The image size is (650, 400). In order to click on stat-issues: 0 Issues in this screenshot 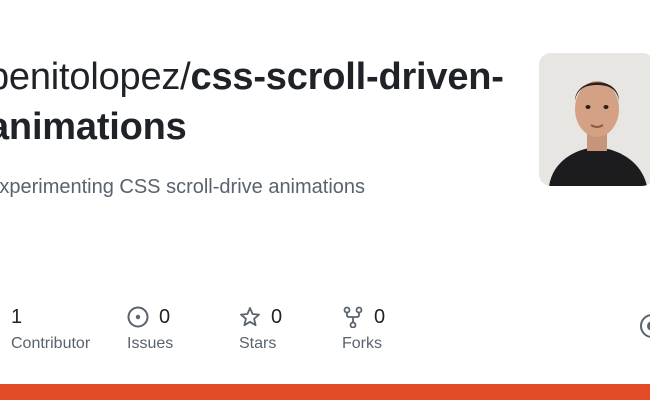, I will do `click(150, 328)`.